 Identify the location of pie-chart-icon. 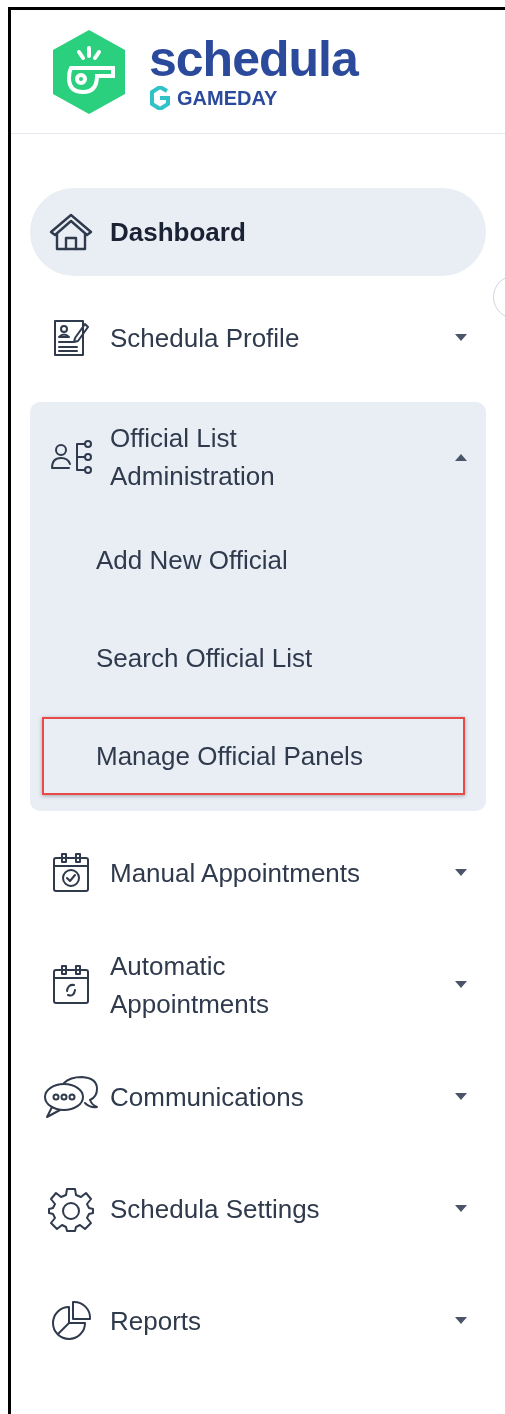
(71, 1321).